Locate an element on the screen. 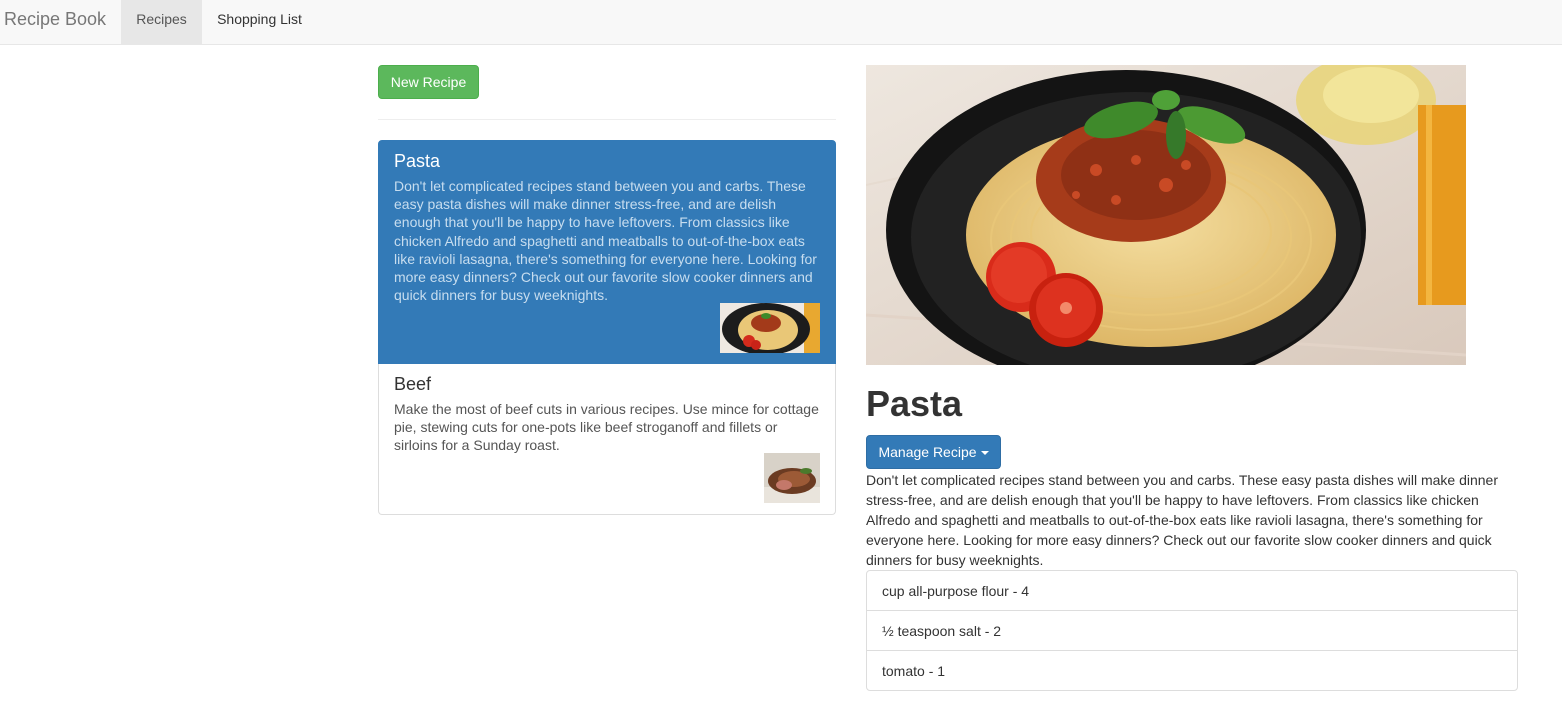 The height and width of the screenshot is (709, 1562). tab-recipes: Recipes is located at coordinates (161, 22).